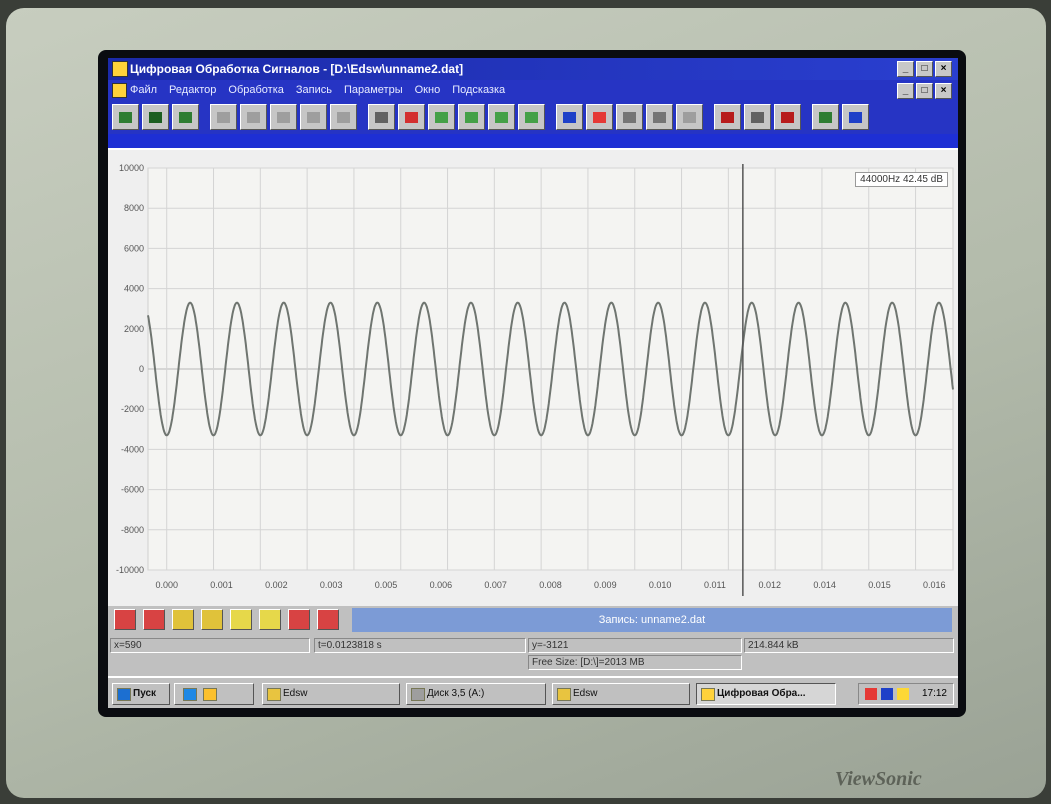  I want to click on rec-g-button, so click(299, 619).